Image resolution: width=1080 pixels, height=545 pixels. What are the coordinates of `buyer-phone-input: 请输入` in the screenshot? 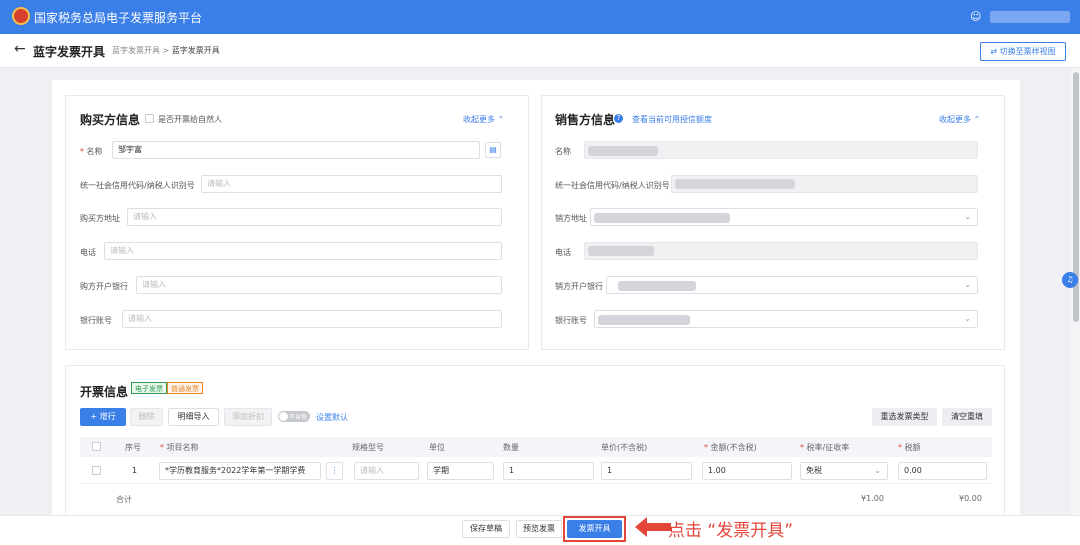 It's located at (303, 251).